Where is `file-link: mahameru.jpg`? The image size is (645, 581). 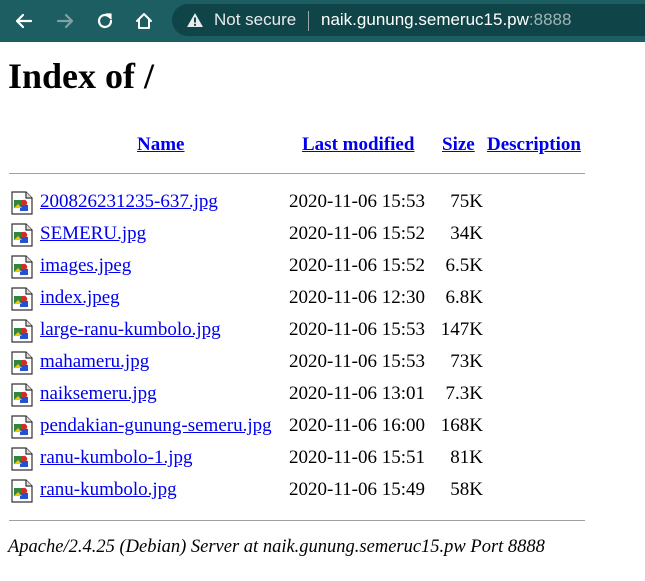 file-link: mahameru.jpg is located at coordinates (94, 362).